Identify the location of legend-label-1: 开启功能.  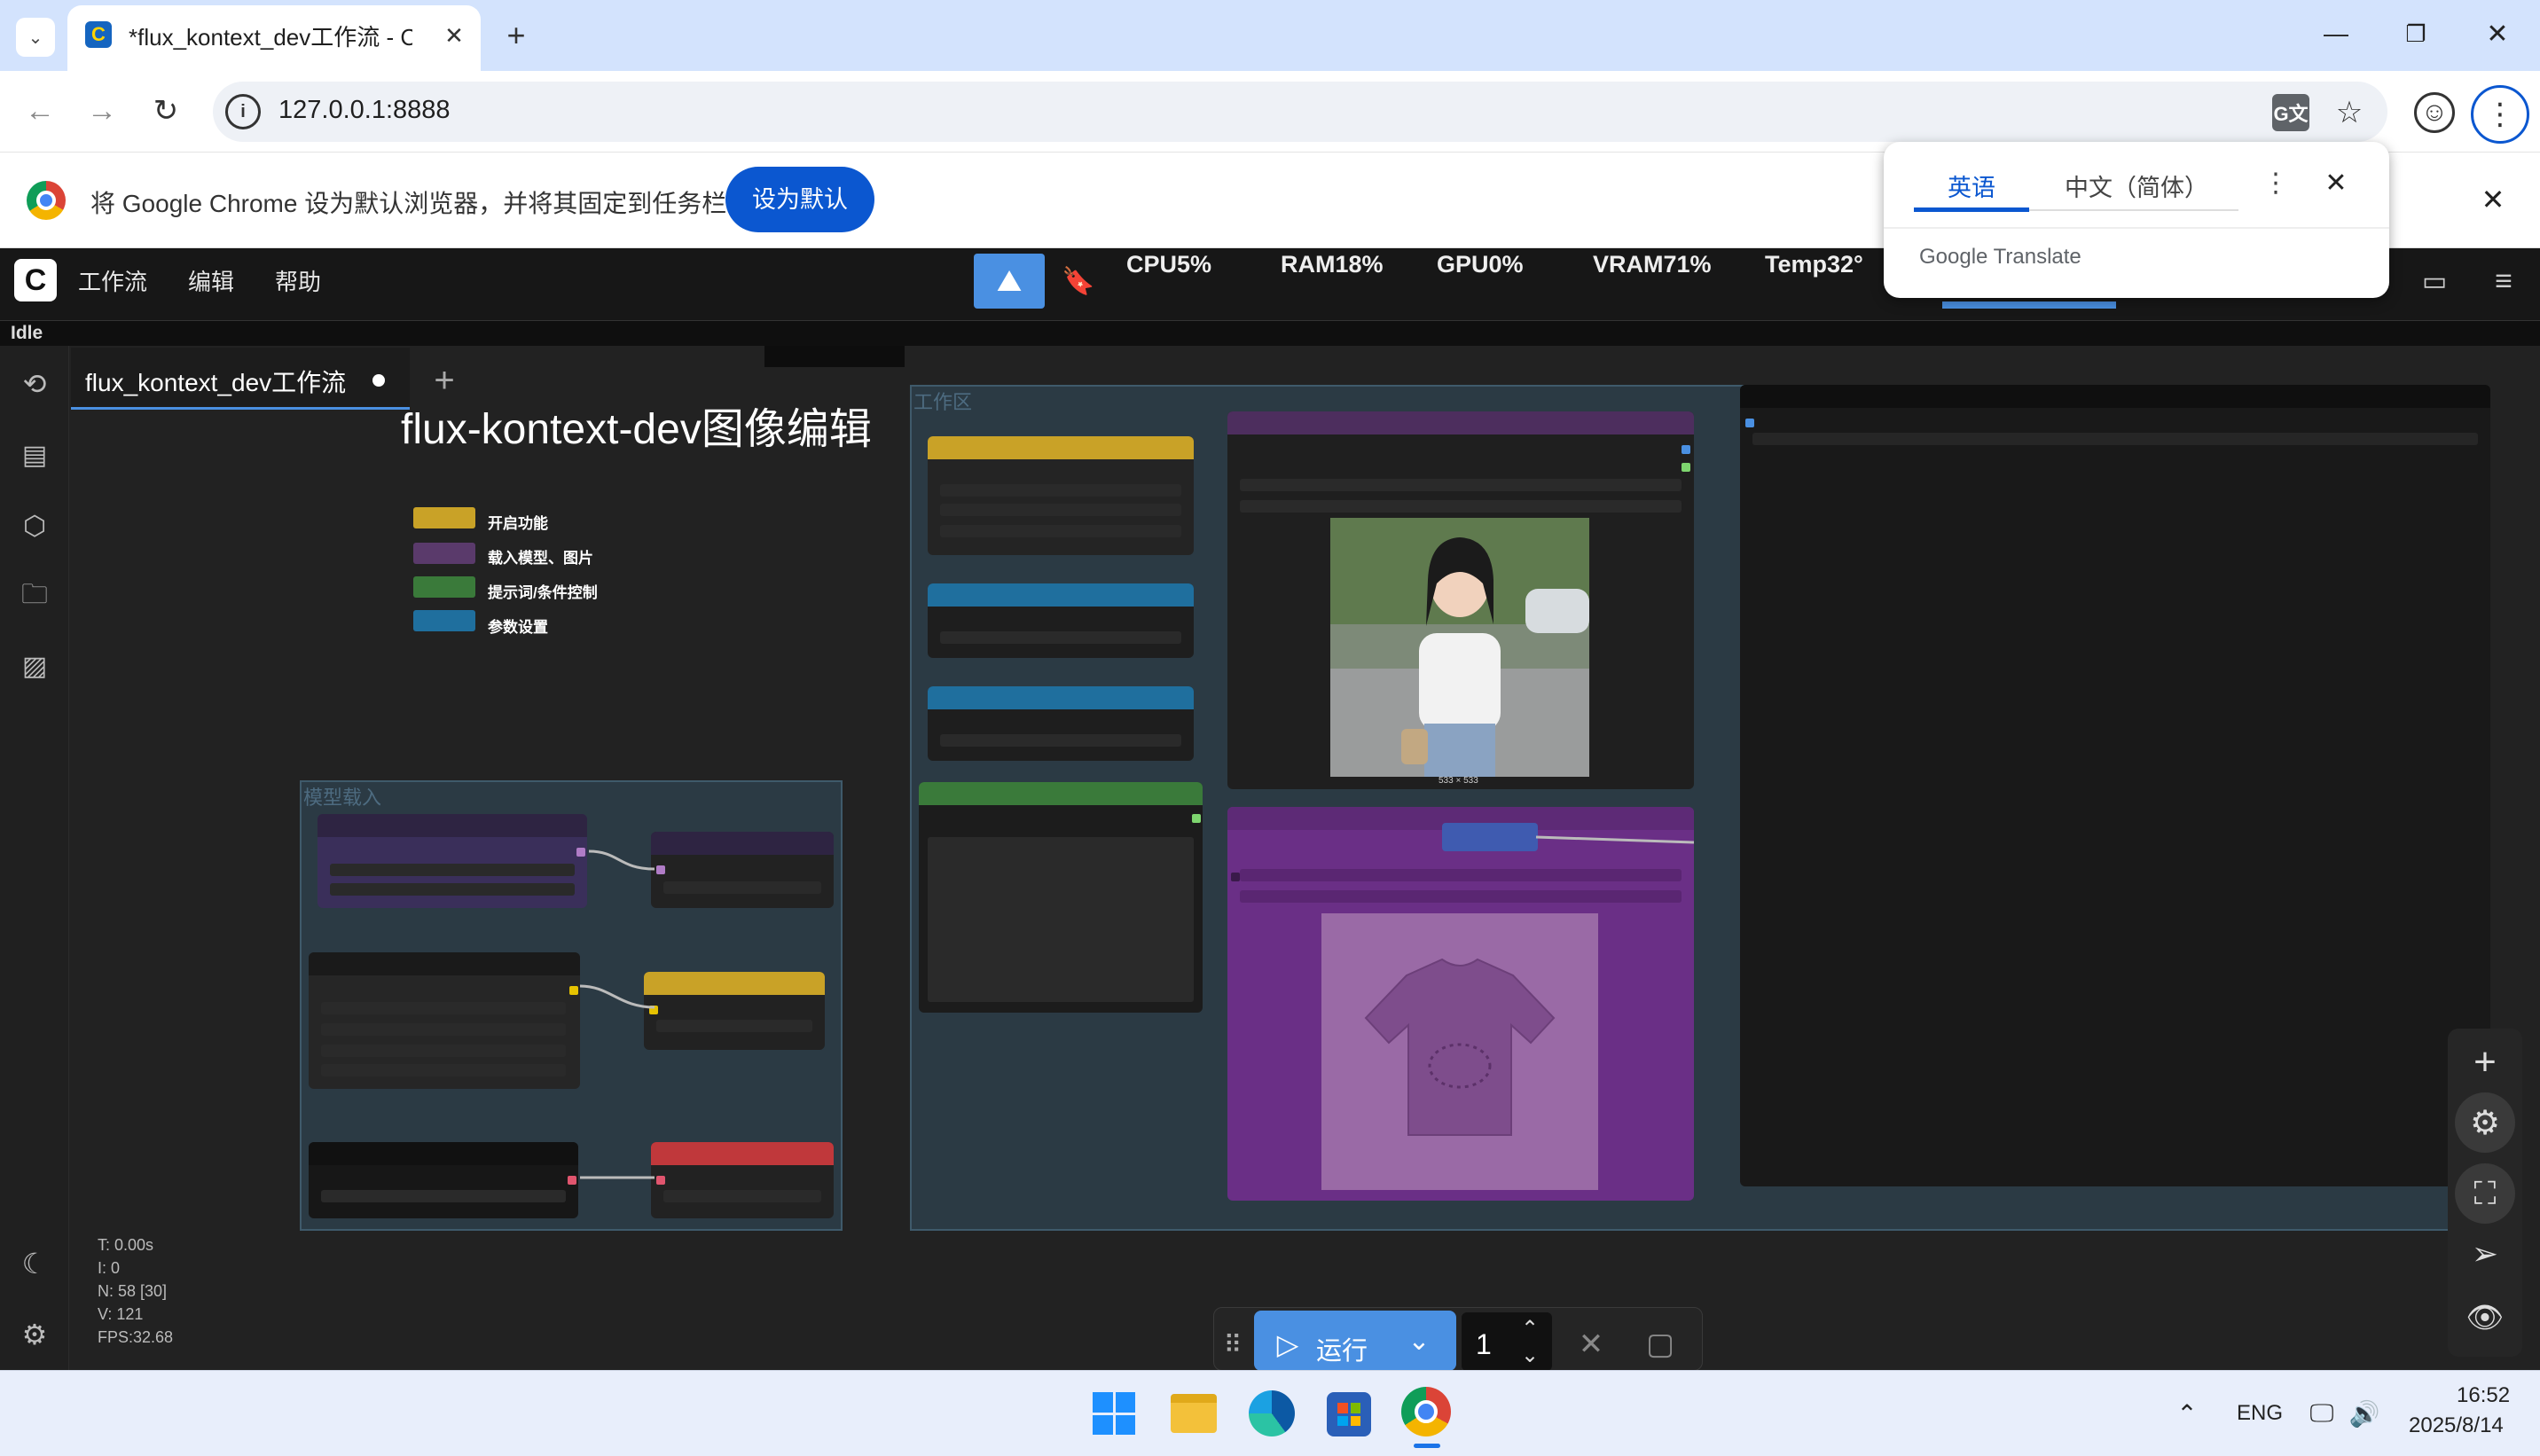
(518, 523).